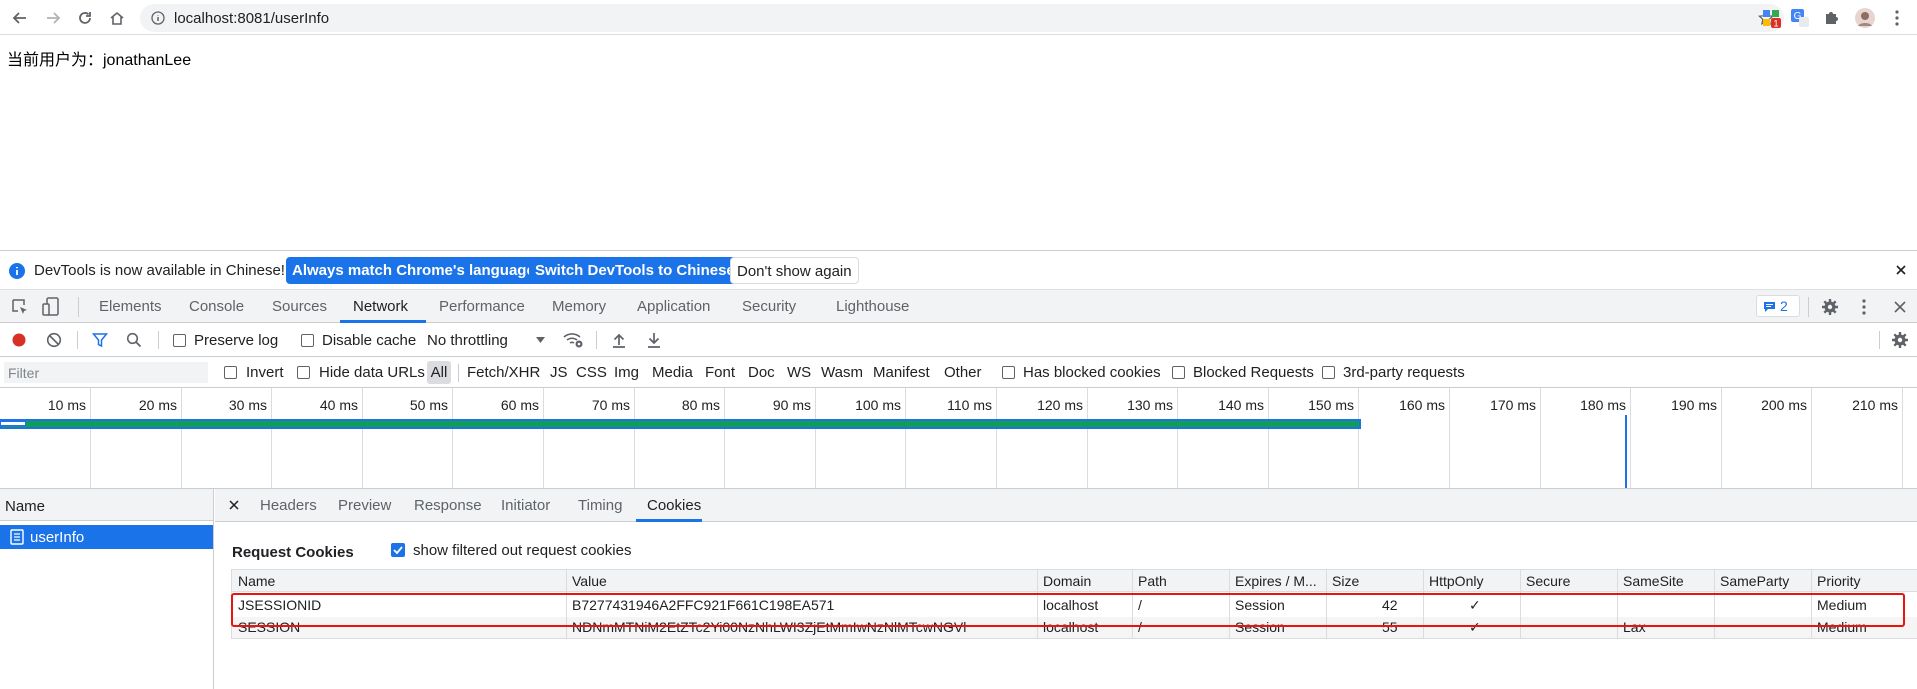  What do you see at coordinates (1897, 18) in the screenshot?
I see `browser-menu-icon` at bounding box center [1897, 18].